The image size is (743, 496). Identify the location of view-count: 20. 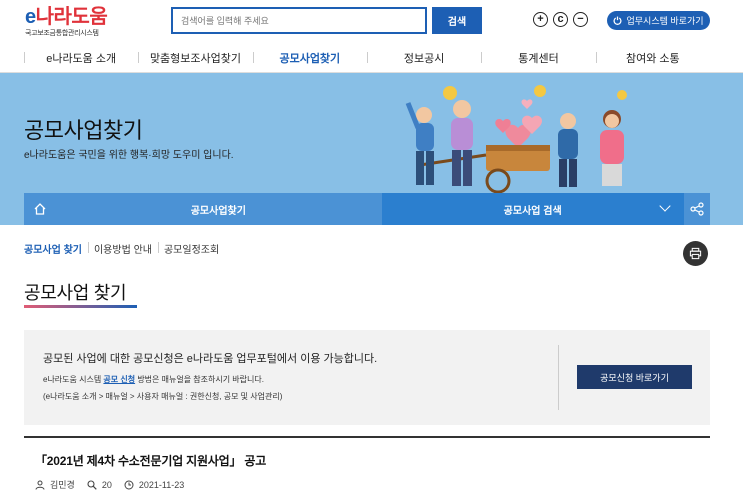
(106, 484).